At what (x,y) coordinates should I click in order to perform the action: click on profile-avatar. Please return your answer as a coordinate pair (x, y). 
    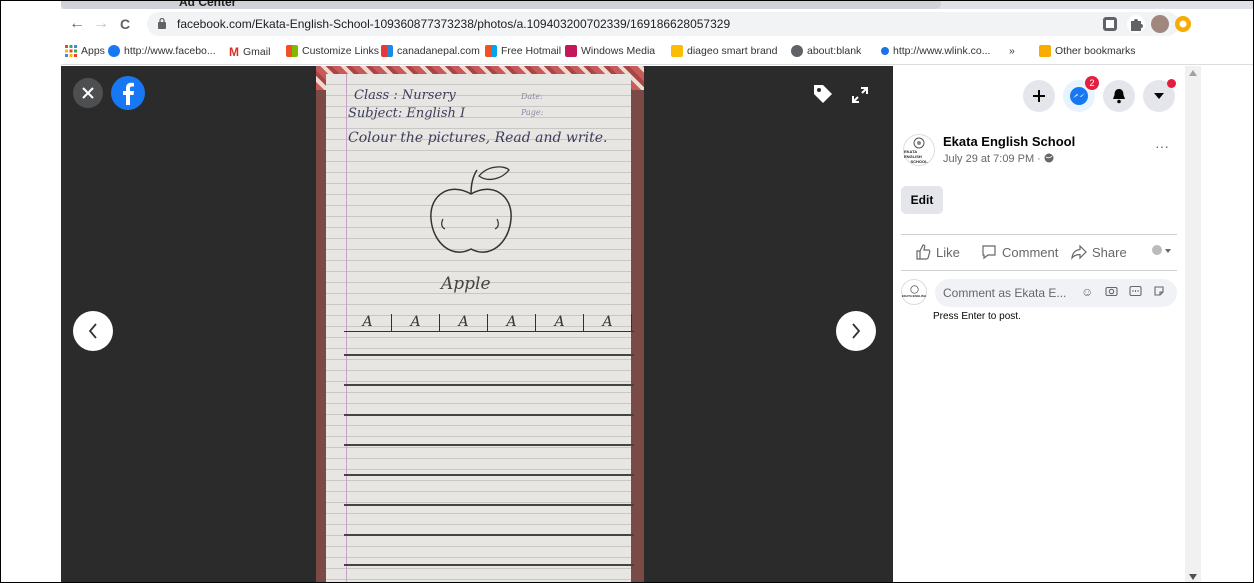
    Looking at the image, I should click on (1160, 24).